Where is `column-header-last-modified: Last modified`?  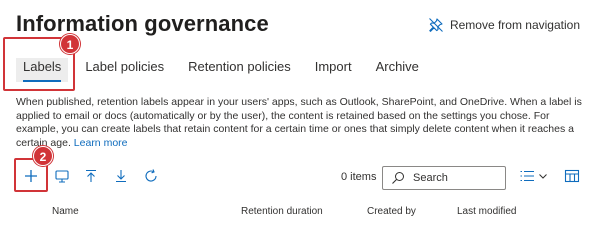 column-header-last-modified: Last modified is located at coordinates (486, 211).